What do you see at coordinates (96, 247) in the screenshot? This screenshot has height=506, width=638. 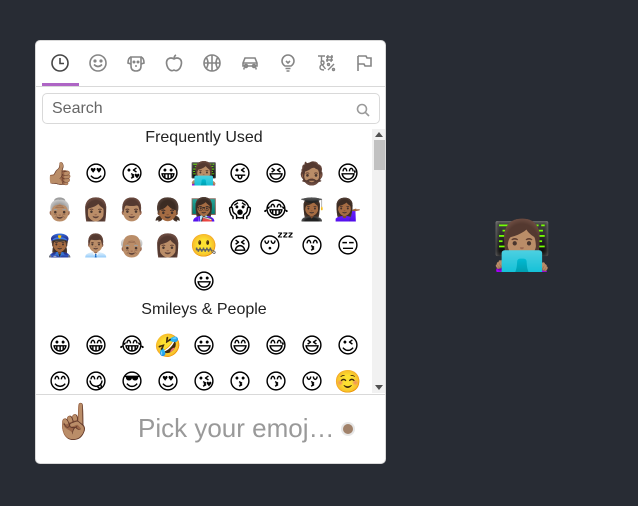 I see `emoji-button: 👨🏽‍💼` at bounding box center [96, 247].